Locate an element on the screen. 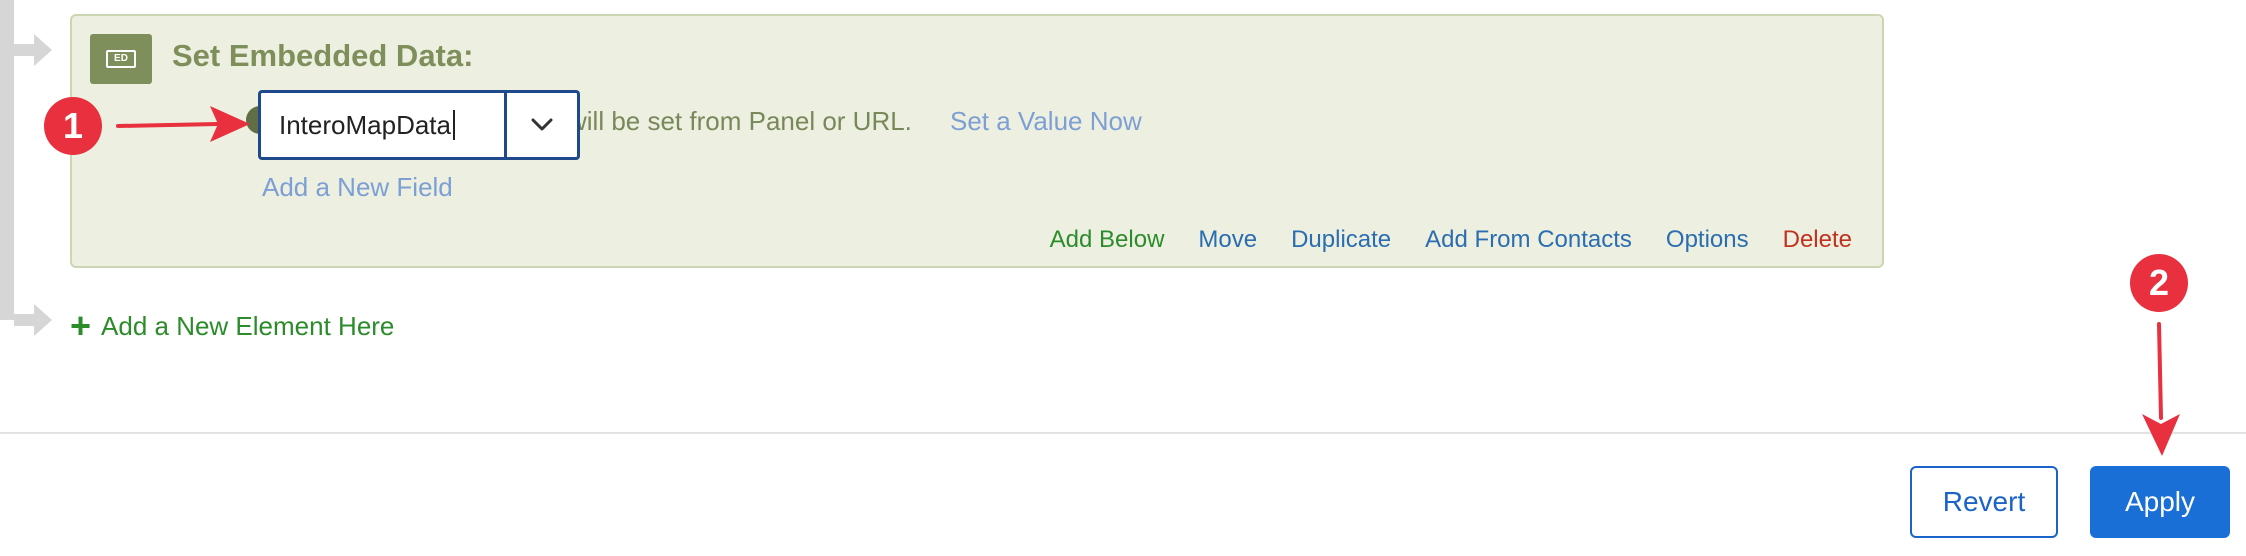  arrow-2-icon is located at coordinates (2160, 371).